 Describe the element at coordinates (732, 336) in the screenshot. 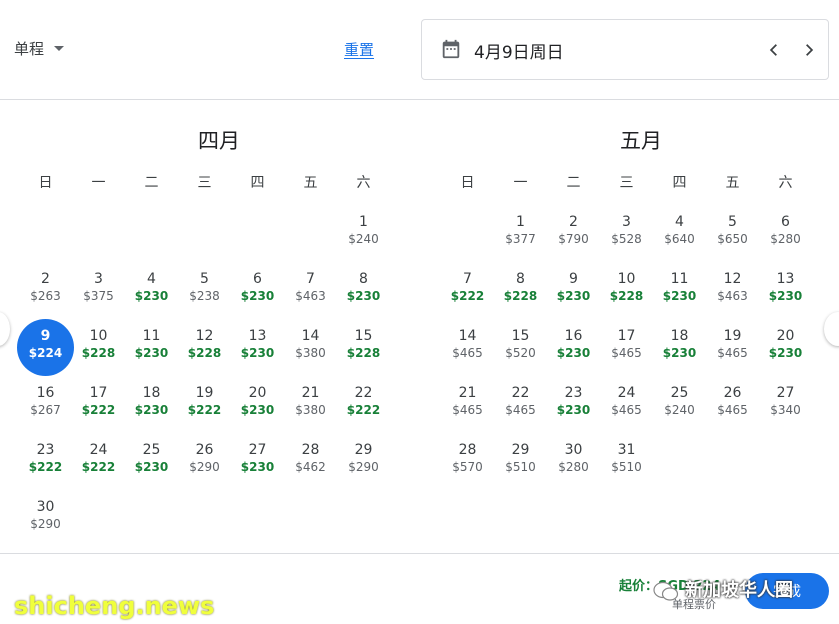

I see `day-number: 19` at that location.